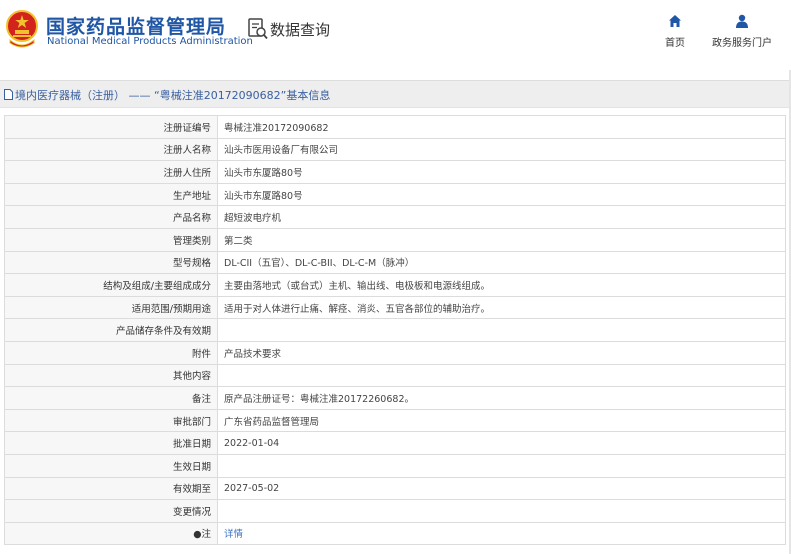  What do you see at coordinates (111, 194) in the screenshot?
I see `row-label: 生产地址` at bounding box center [111, 194].